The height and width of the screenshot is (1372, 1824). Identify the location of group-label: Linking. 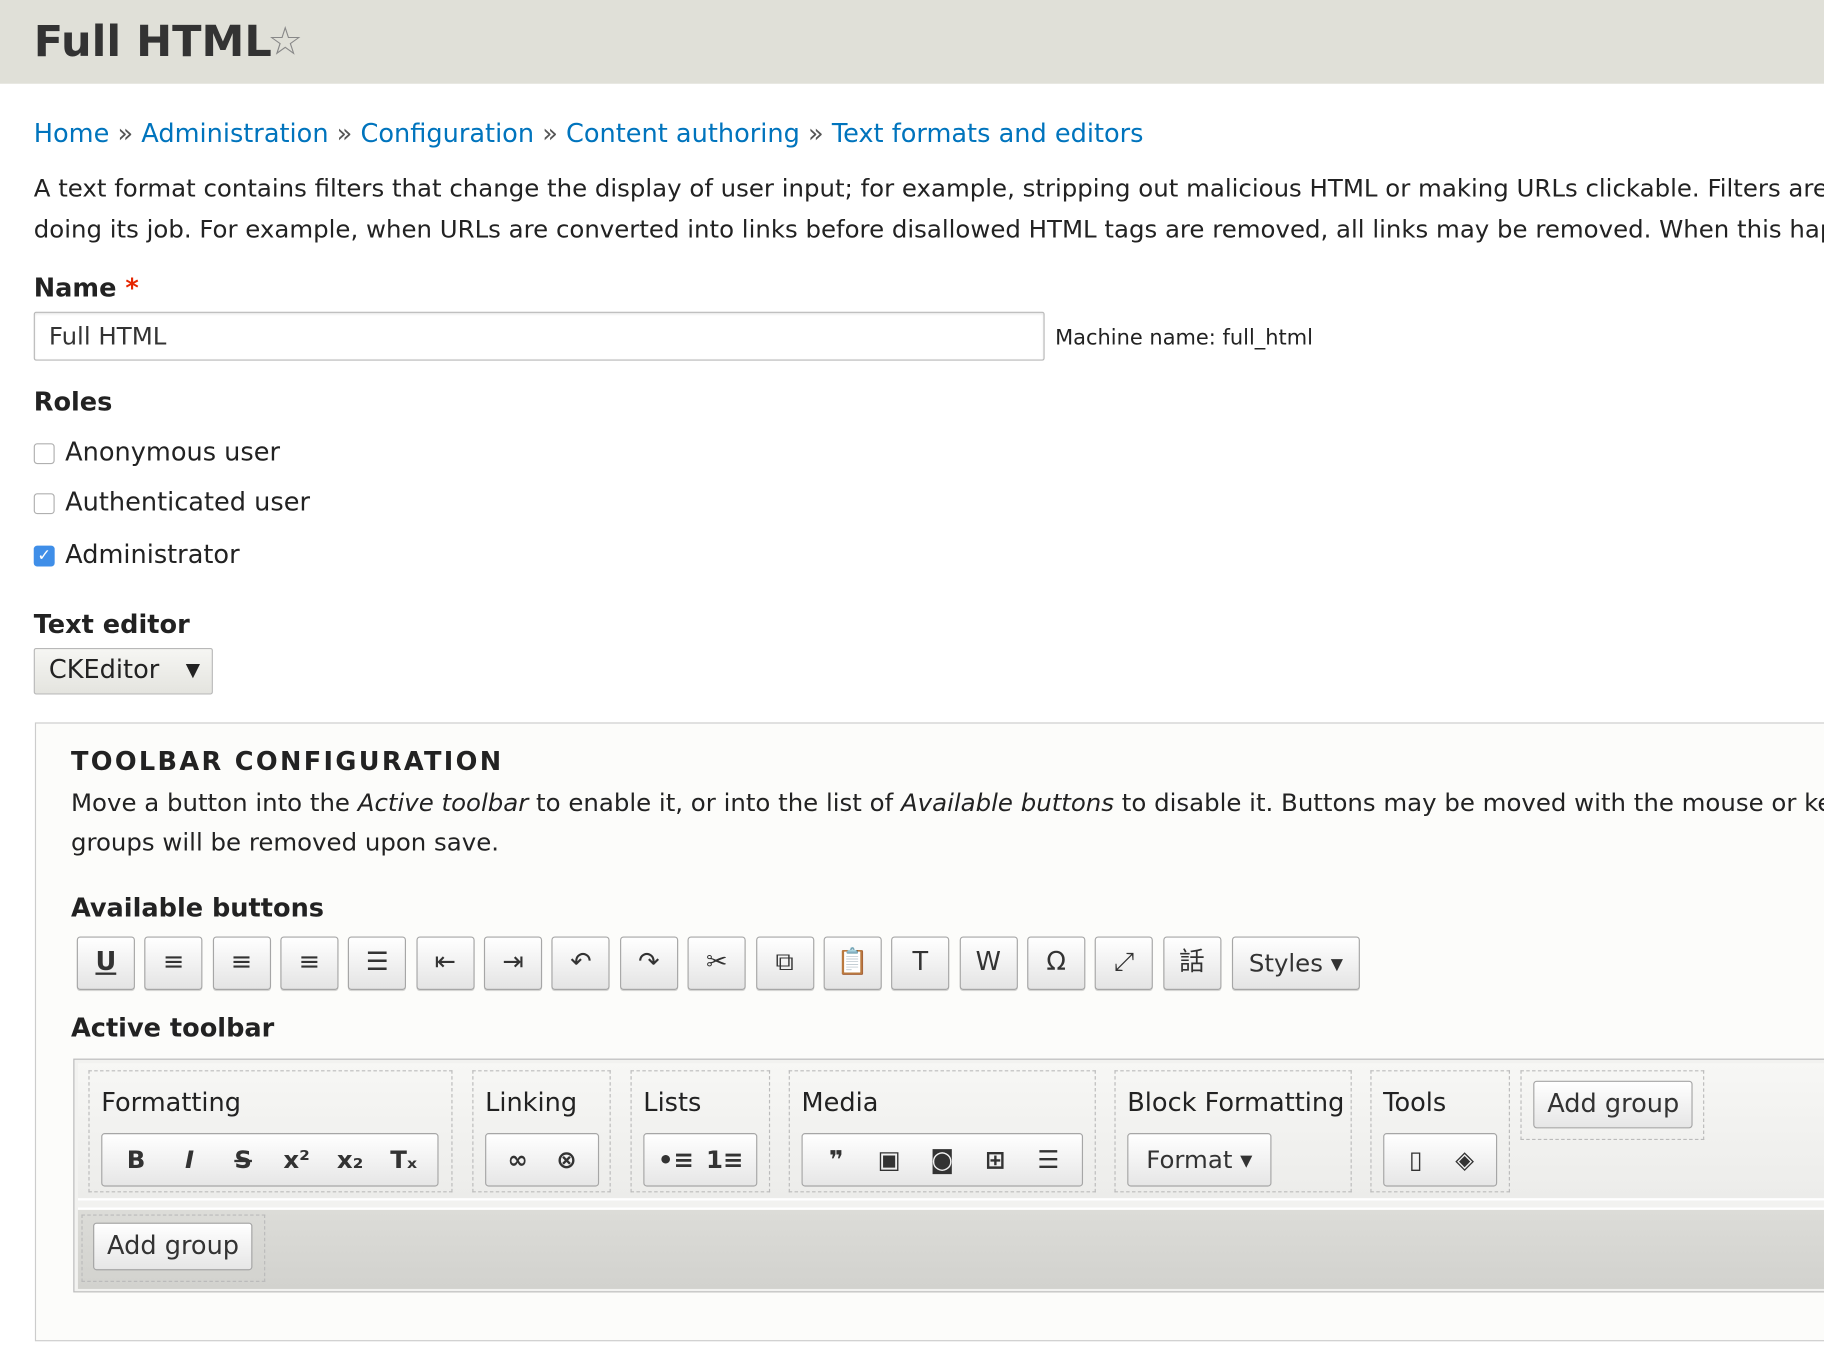
(531, 1103).